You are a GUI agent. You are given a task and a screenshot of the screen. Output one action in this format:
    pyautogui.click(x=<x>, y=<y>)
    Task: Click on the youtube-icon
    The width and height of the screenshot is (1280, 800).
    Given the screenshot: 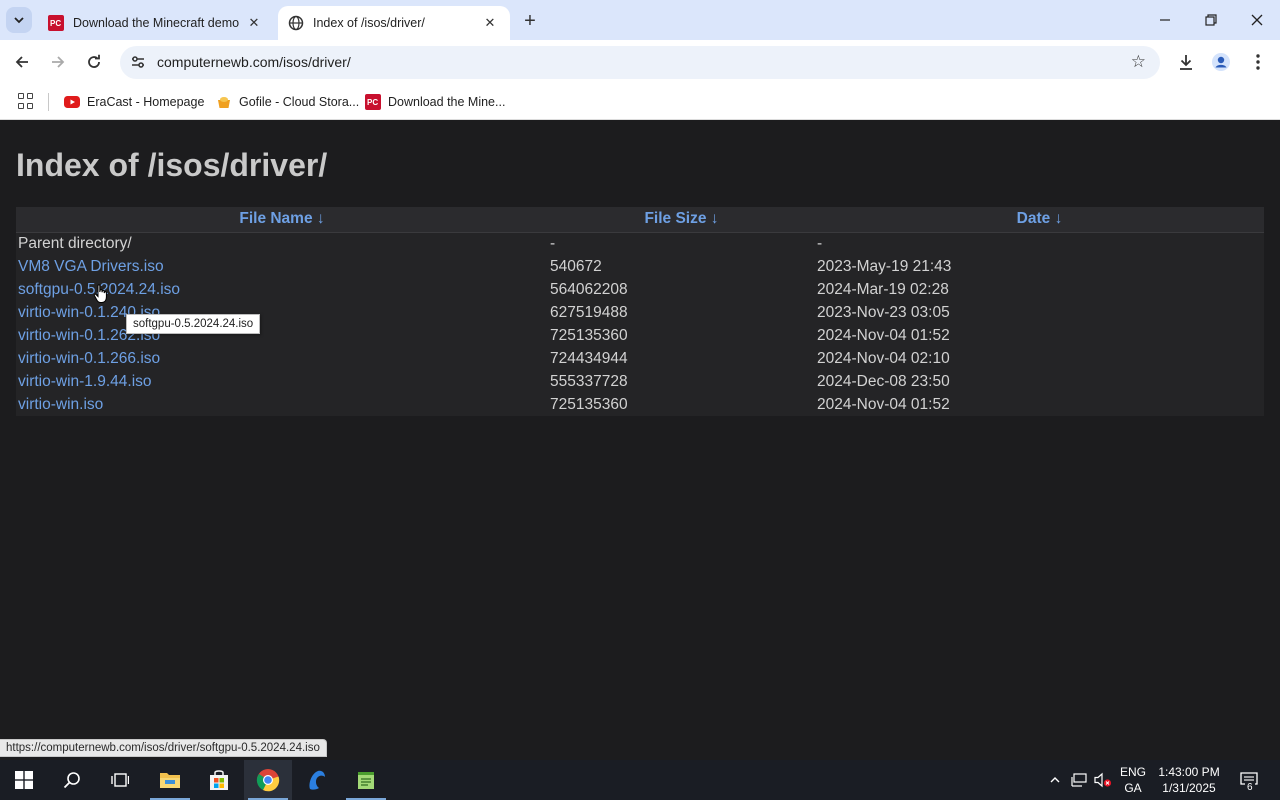 What is the action you would take?
    pyautogui.click(x=72, y=102)
    